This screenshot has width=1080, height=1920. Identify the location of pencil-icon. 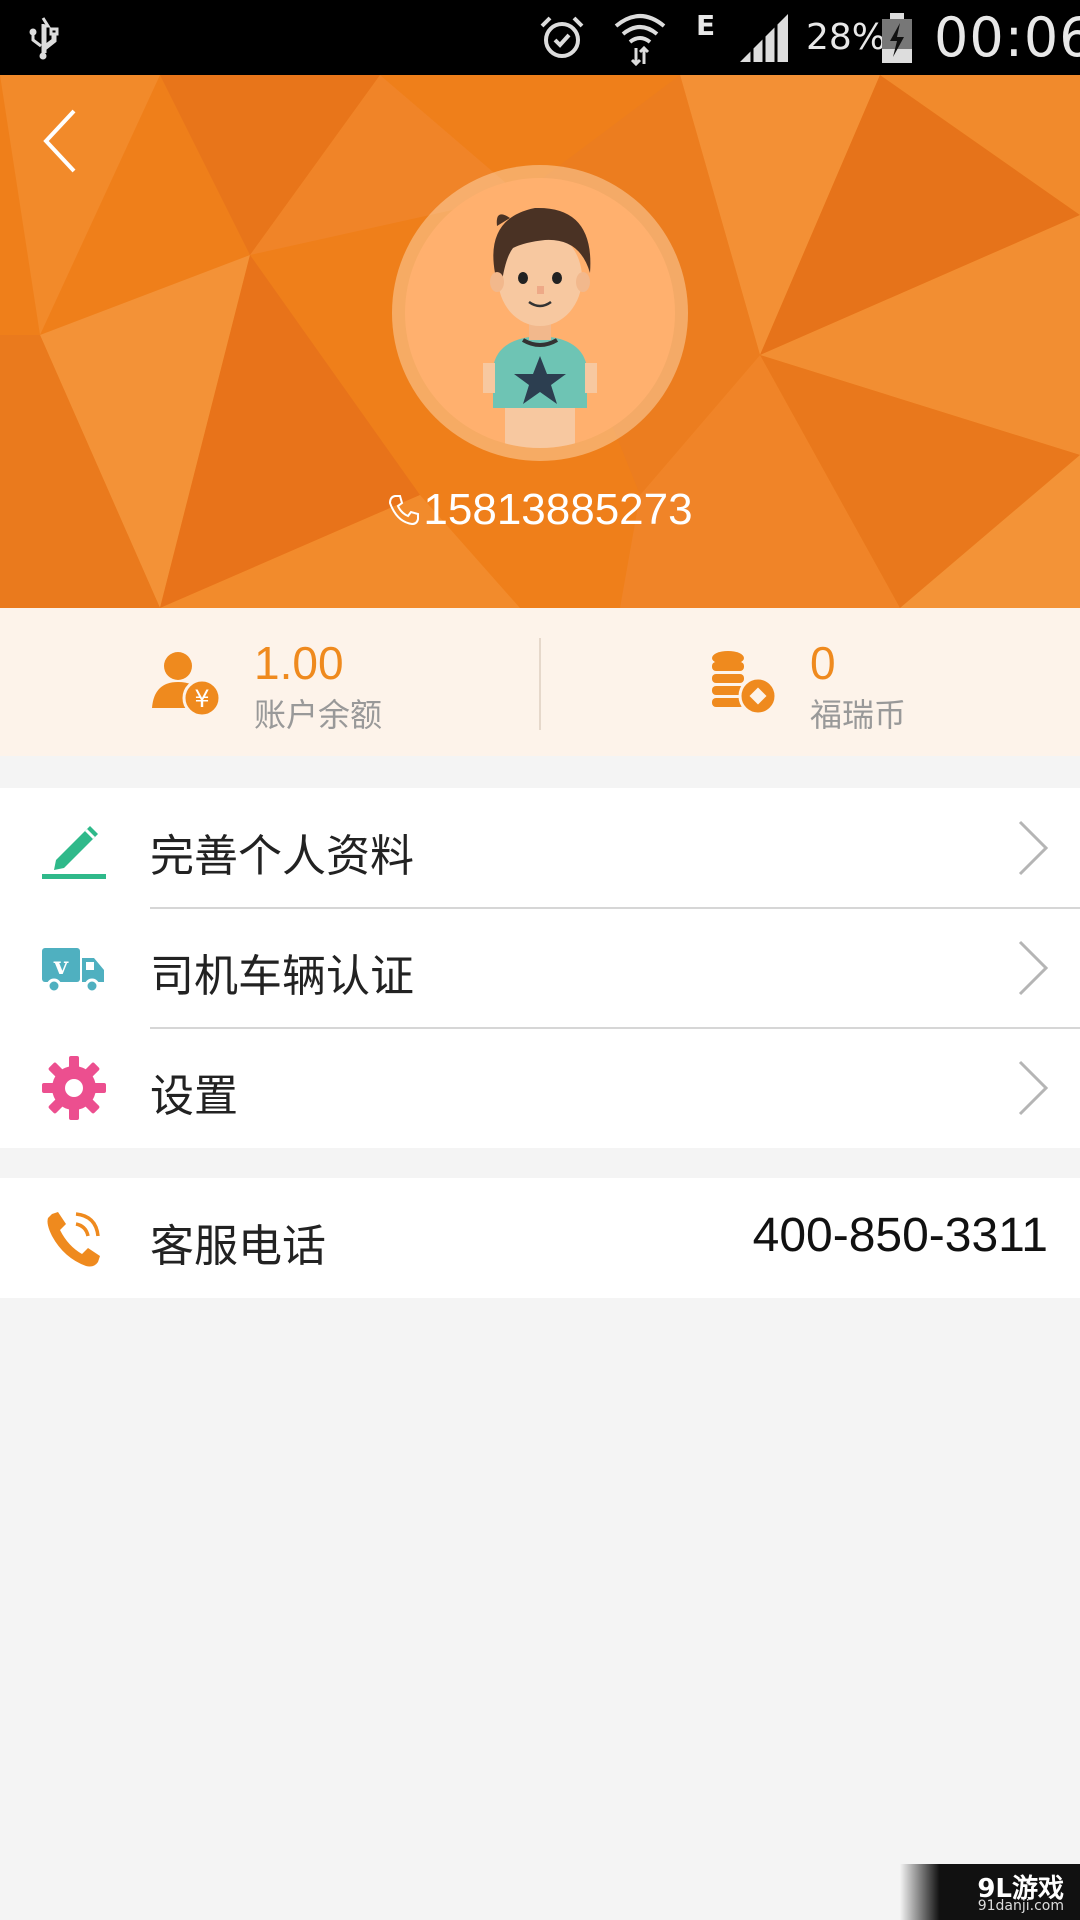
(74, 852).